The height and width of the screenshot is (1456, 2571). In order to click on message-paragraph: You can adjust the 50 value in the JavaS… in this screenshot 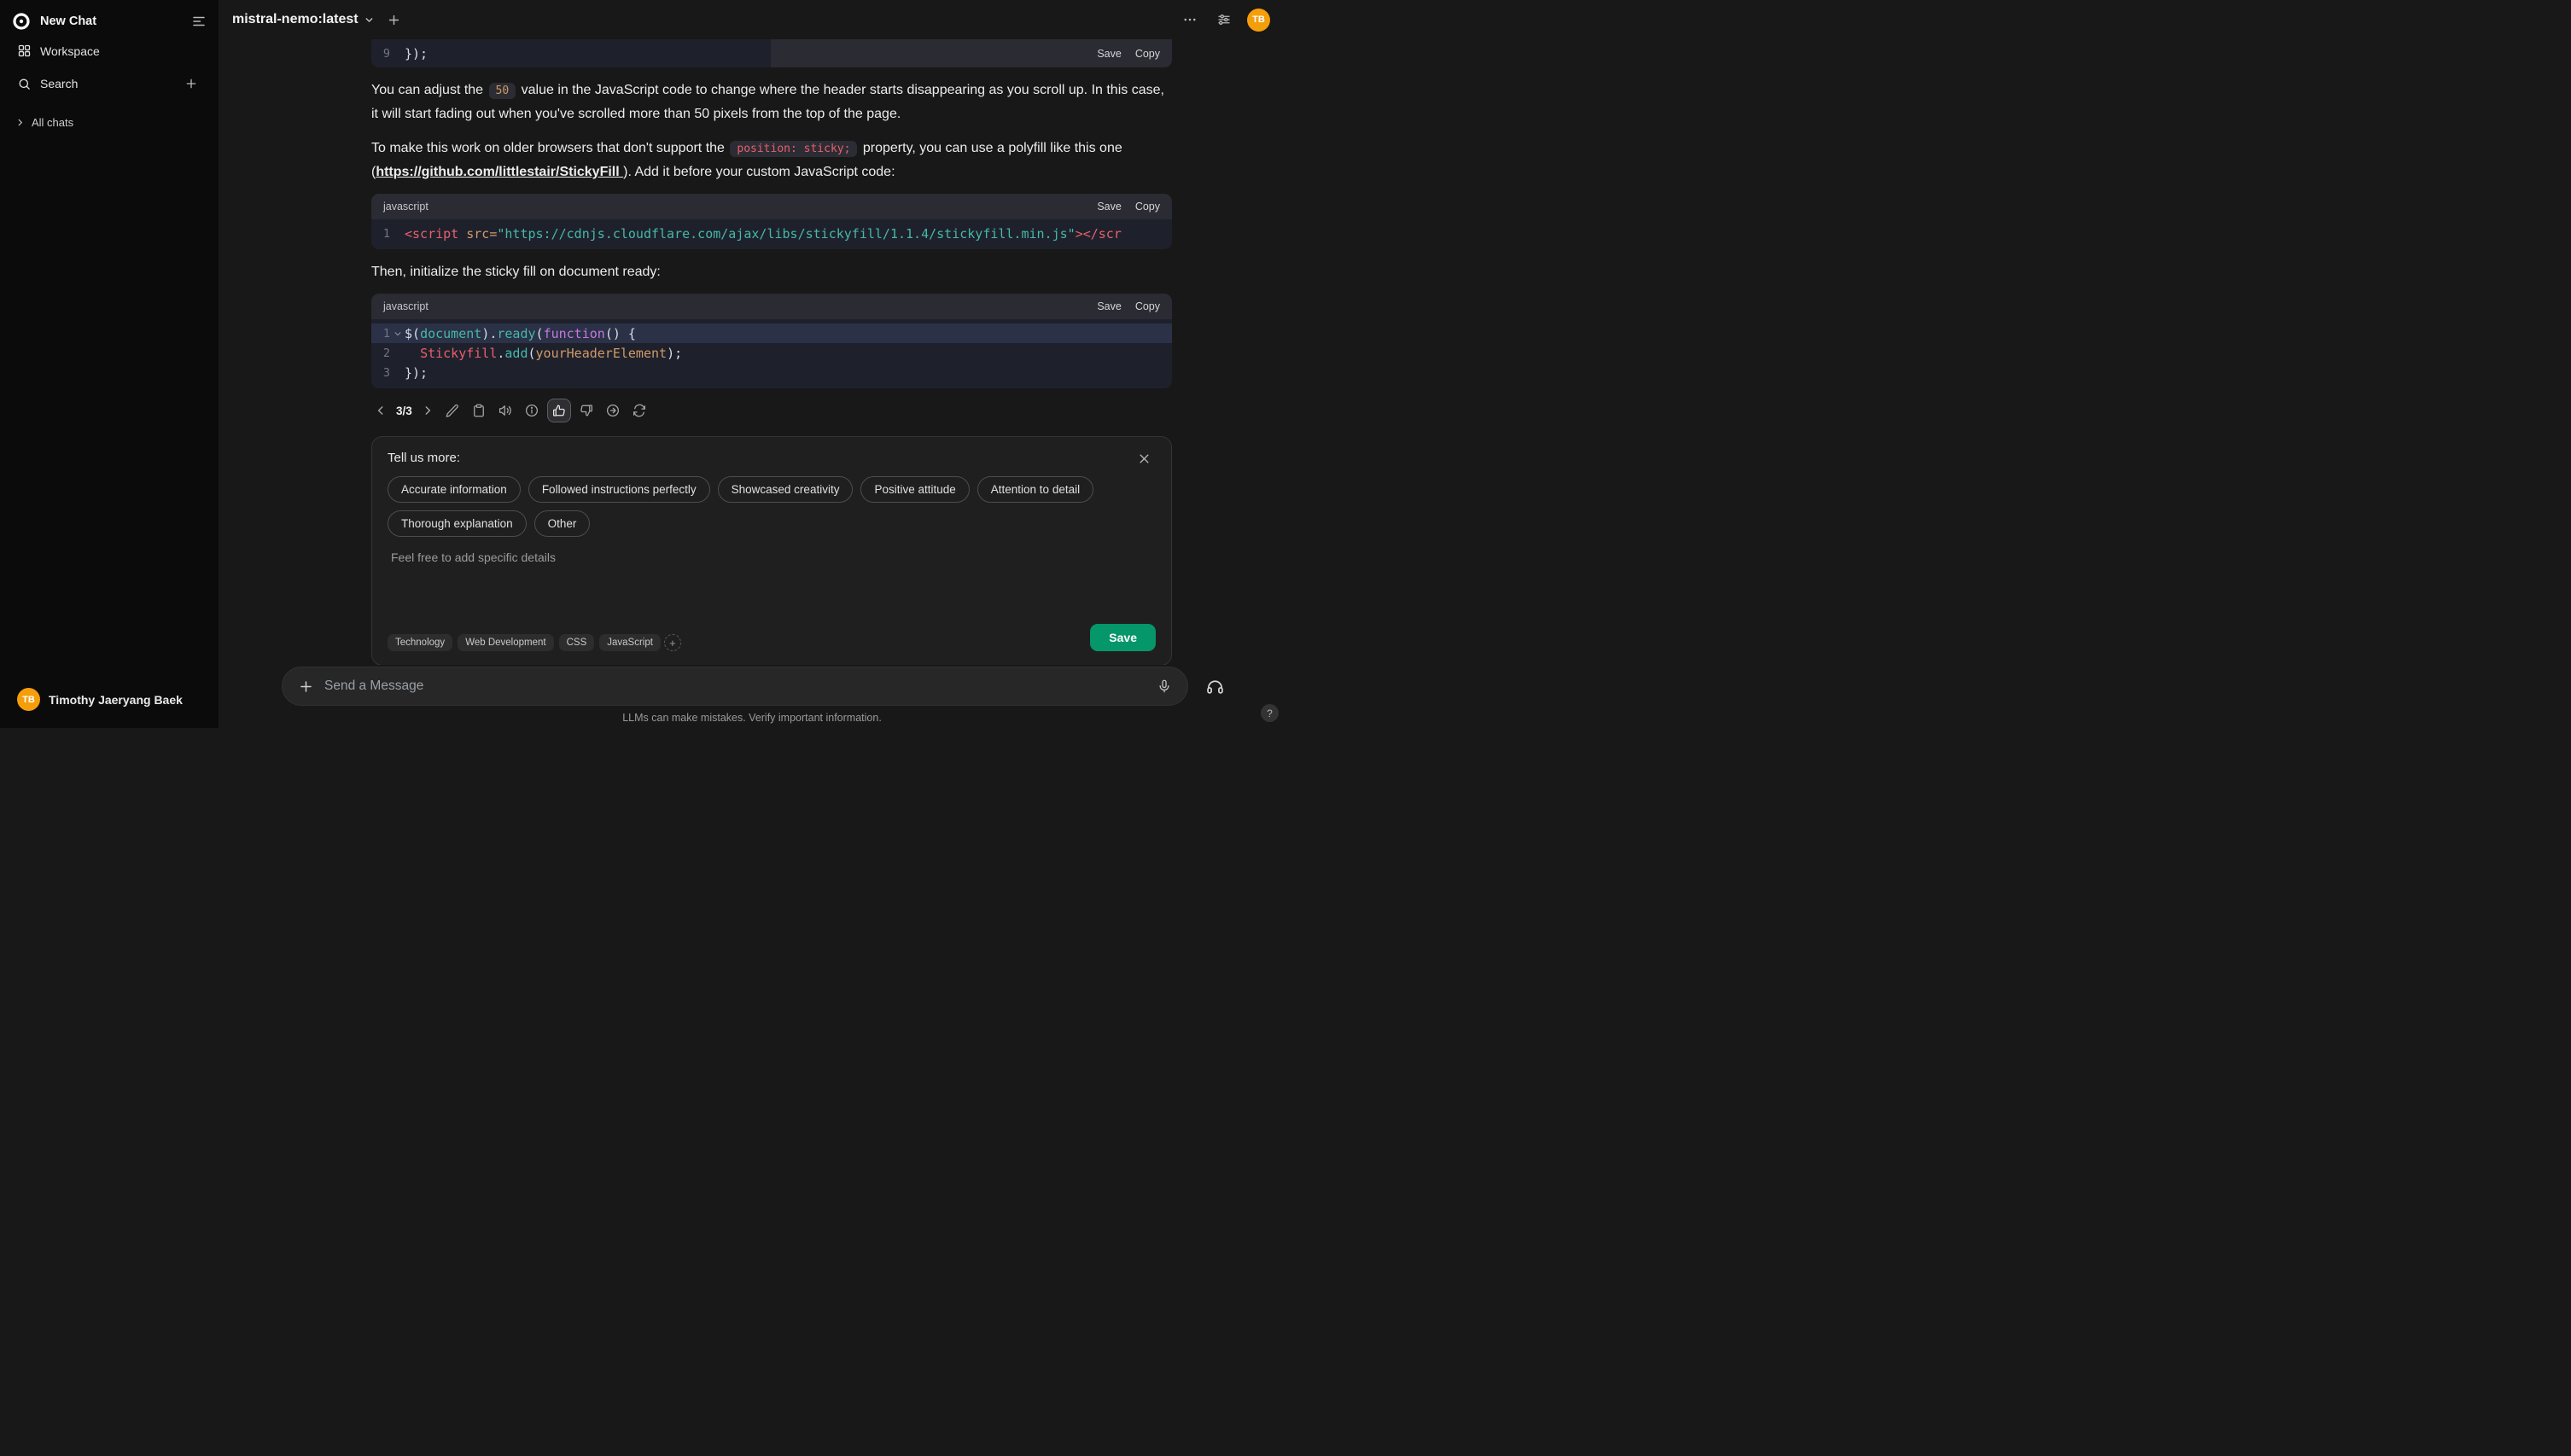, I will do `click(772, 102)`.